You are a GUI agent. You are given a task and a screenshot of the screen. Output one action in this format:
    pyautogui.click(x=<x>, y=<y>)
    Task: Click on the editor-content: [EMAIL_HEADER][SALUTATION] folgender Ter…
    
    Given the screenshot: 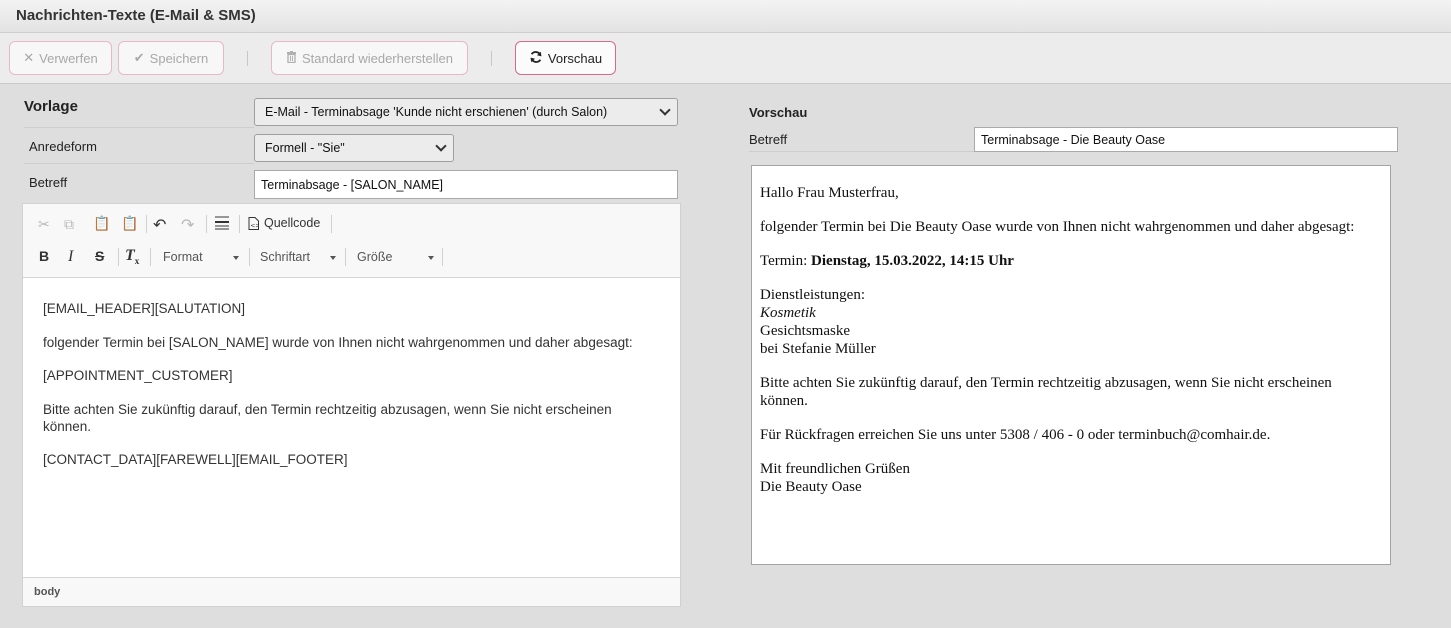 What is the action you would take?
    pyautogui.click(x=353, y=392)
    